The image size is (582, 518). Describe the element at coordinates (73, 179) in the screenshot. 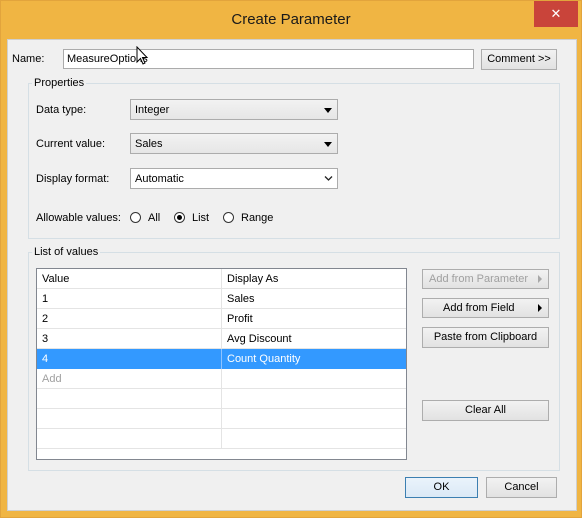

I see `display-format-label: Display format:` at that location.